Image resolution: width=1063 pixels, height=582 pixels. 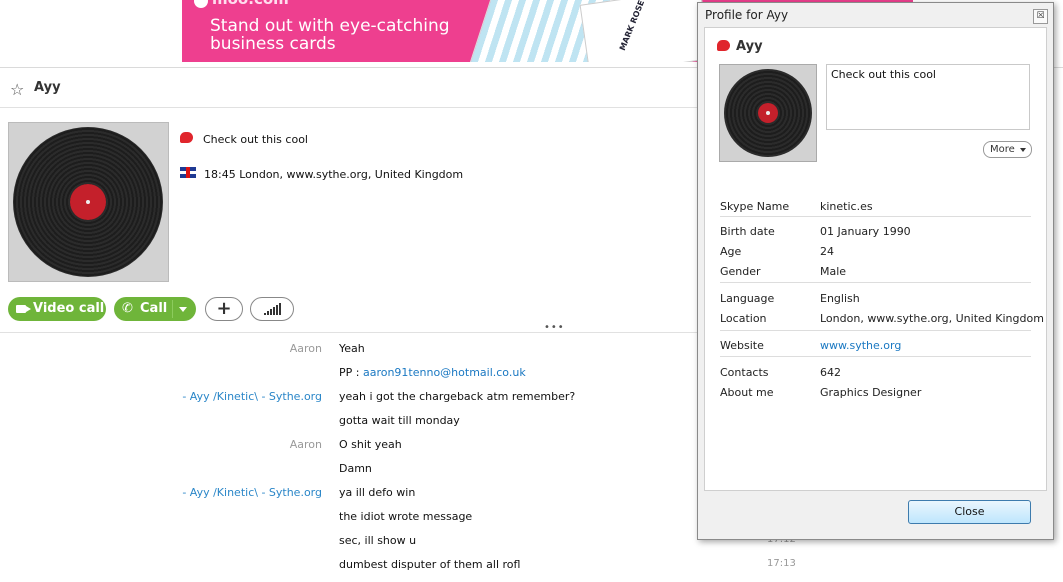 I want to click on profile-name: Ayy, so click(x=749, y=46).